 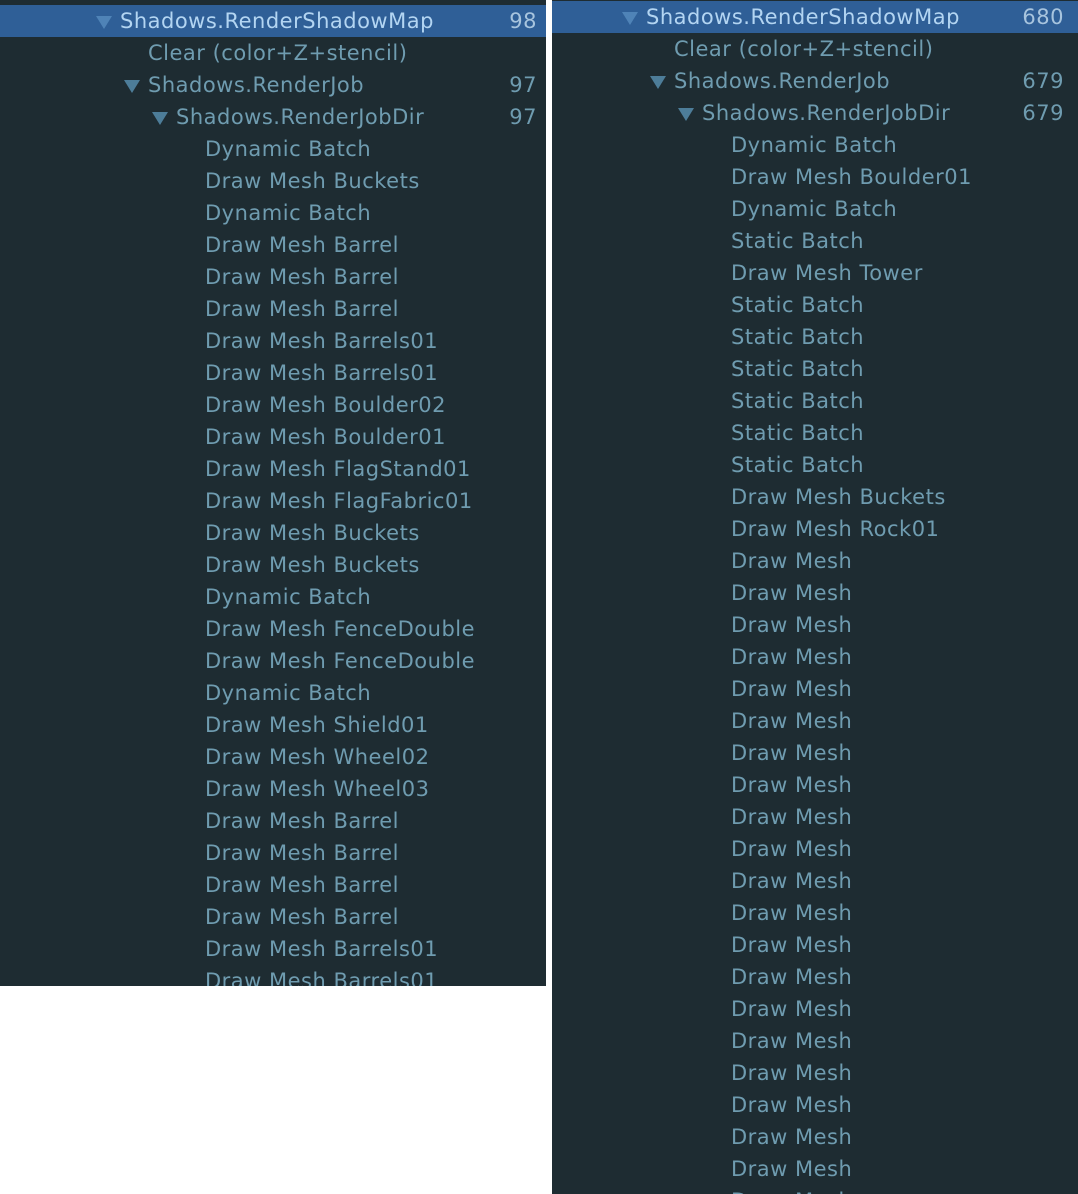 I want to click on tree-row-label: Draw Mesh FlagStand01, so click(x=338, y=469).